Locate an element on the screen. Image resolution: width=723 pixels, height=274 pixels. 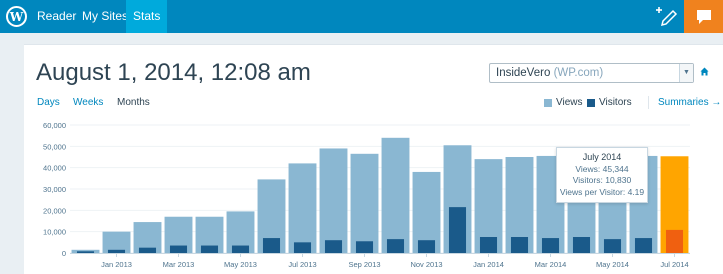
x-tick-label: Mar 2014 is located at coordinates (551, 264).